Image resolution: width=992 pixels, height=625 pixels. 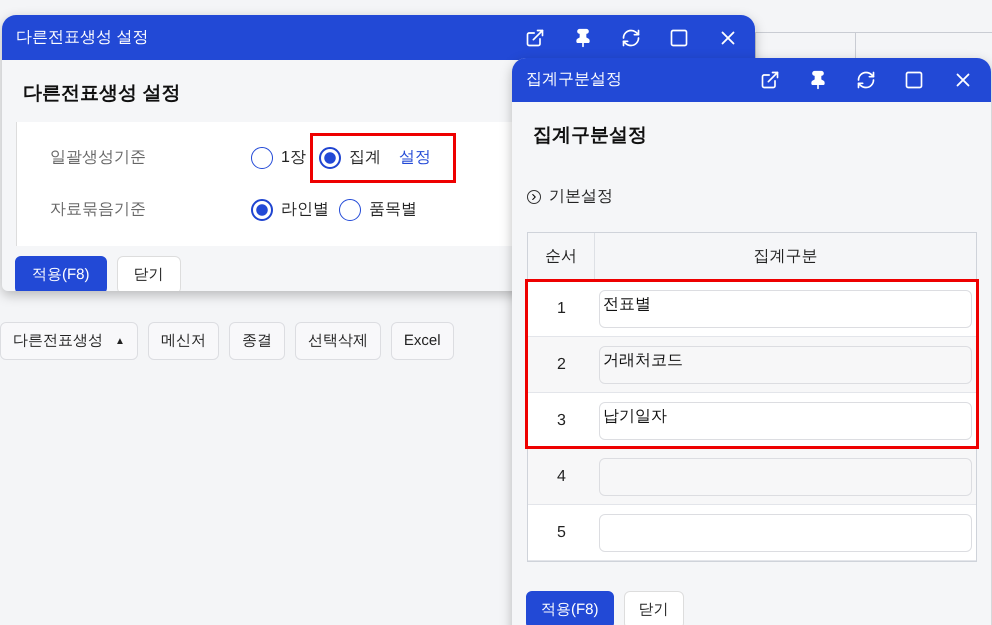 I want to click on order-cell-text: 4, so click(x=561, y=476).